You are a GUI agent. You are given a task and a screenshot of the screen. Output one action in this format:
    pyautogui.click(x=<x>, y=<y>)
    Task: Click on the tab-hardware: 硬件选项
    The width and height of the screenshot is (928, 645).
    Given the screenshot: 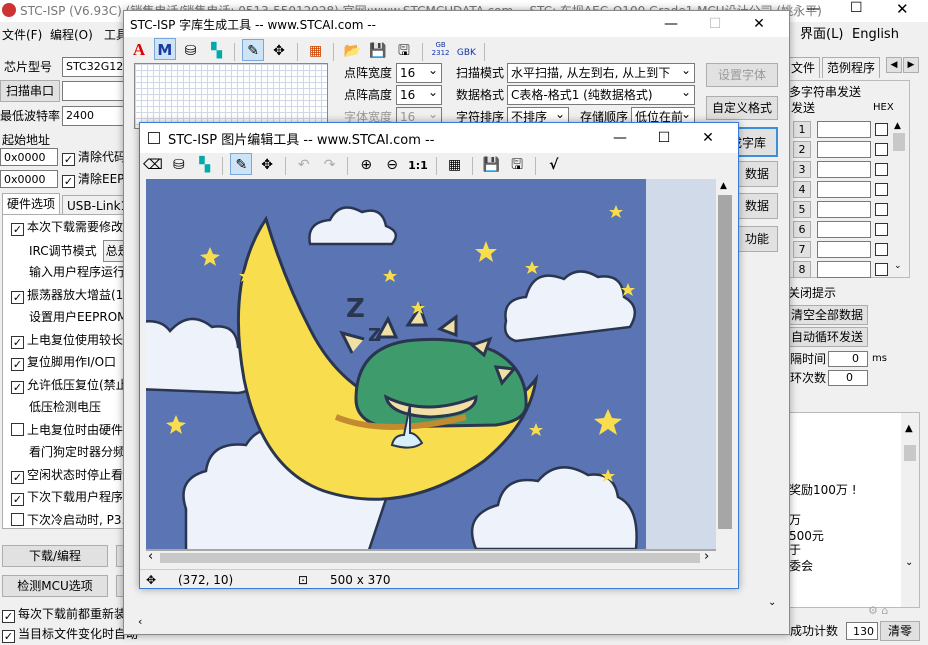 What is the action you would take?
    pyautogui.click(x=31, y=203)
    